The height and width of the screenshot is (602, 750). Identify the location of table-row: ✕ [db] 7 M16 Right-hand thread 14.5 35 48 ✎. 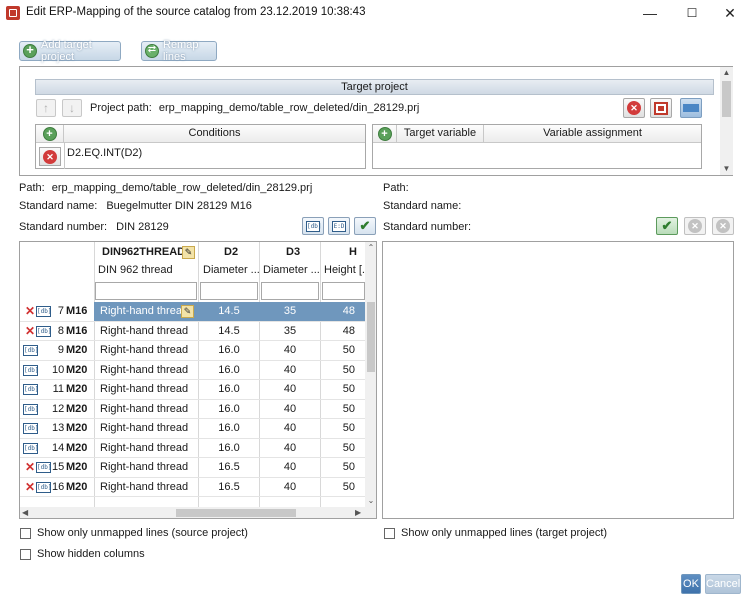
(192, 312).